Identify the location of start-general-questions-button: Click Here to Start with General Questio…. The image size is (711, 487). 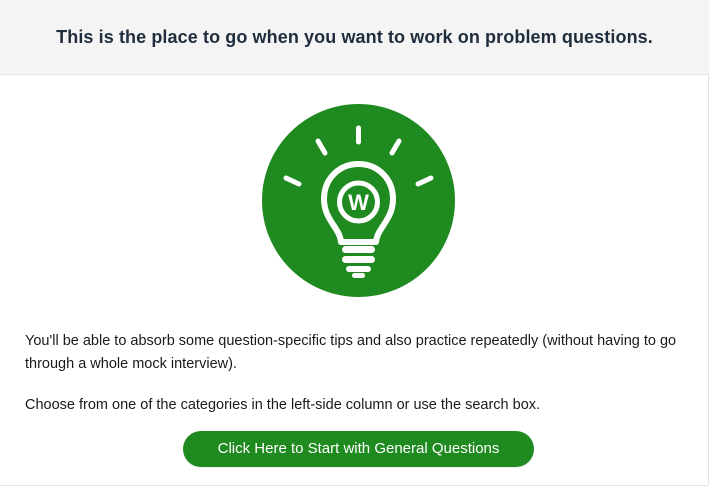
(358, 449).